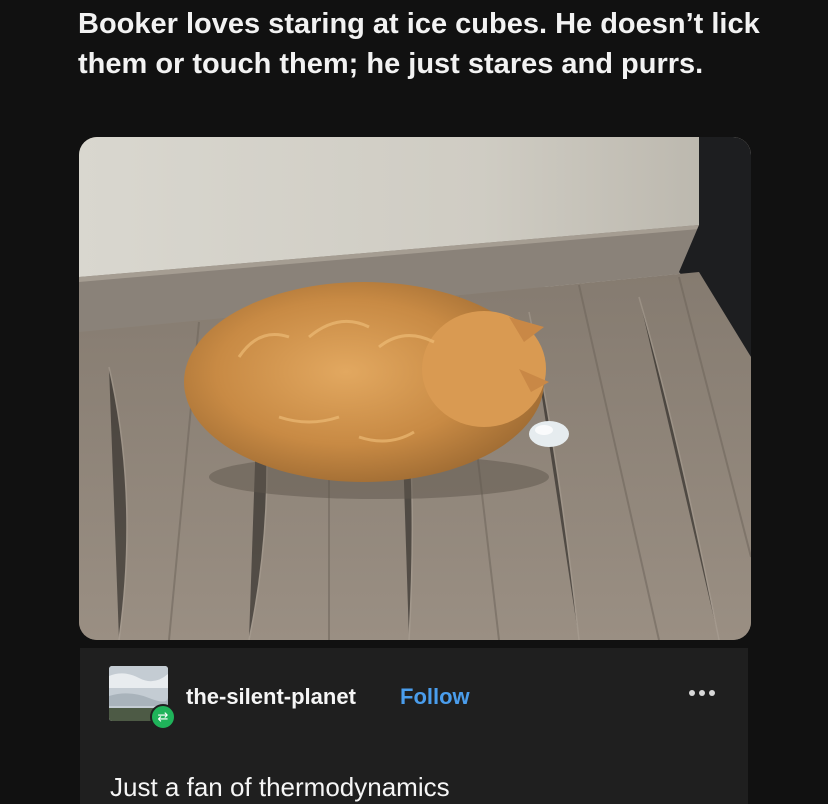 The height and width of the screenshot is (804, 828). Describe the element at coordinates (435, 697) in the screenshot. I see `follow-button: Follow` at that location.